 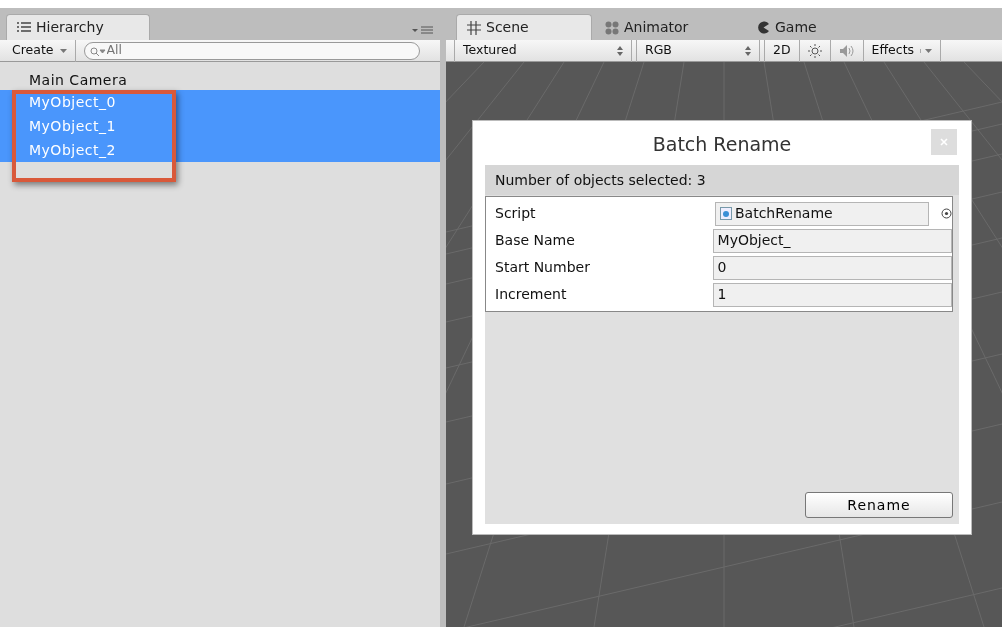 What do you see at coordinates (531, 294) in the screenshot?
I see `field-label: Increment` at bounding box center [531, 294].